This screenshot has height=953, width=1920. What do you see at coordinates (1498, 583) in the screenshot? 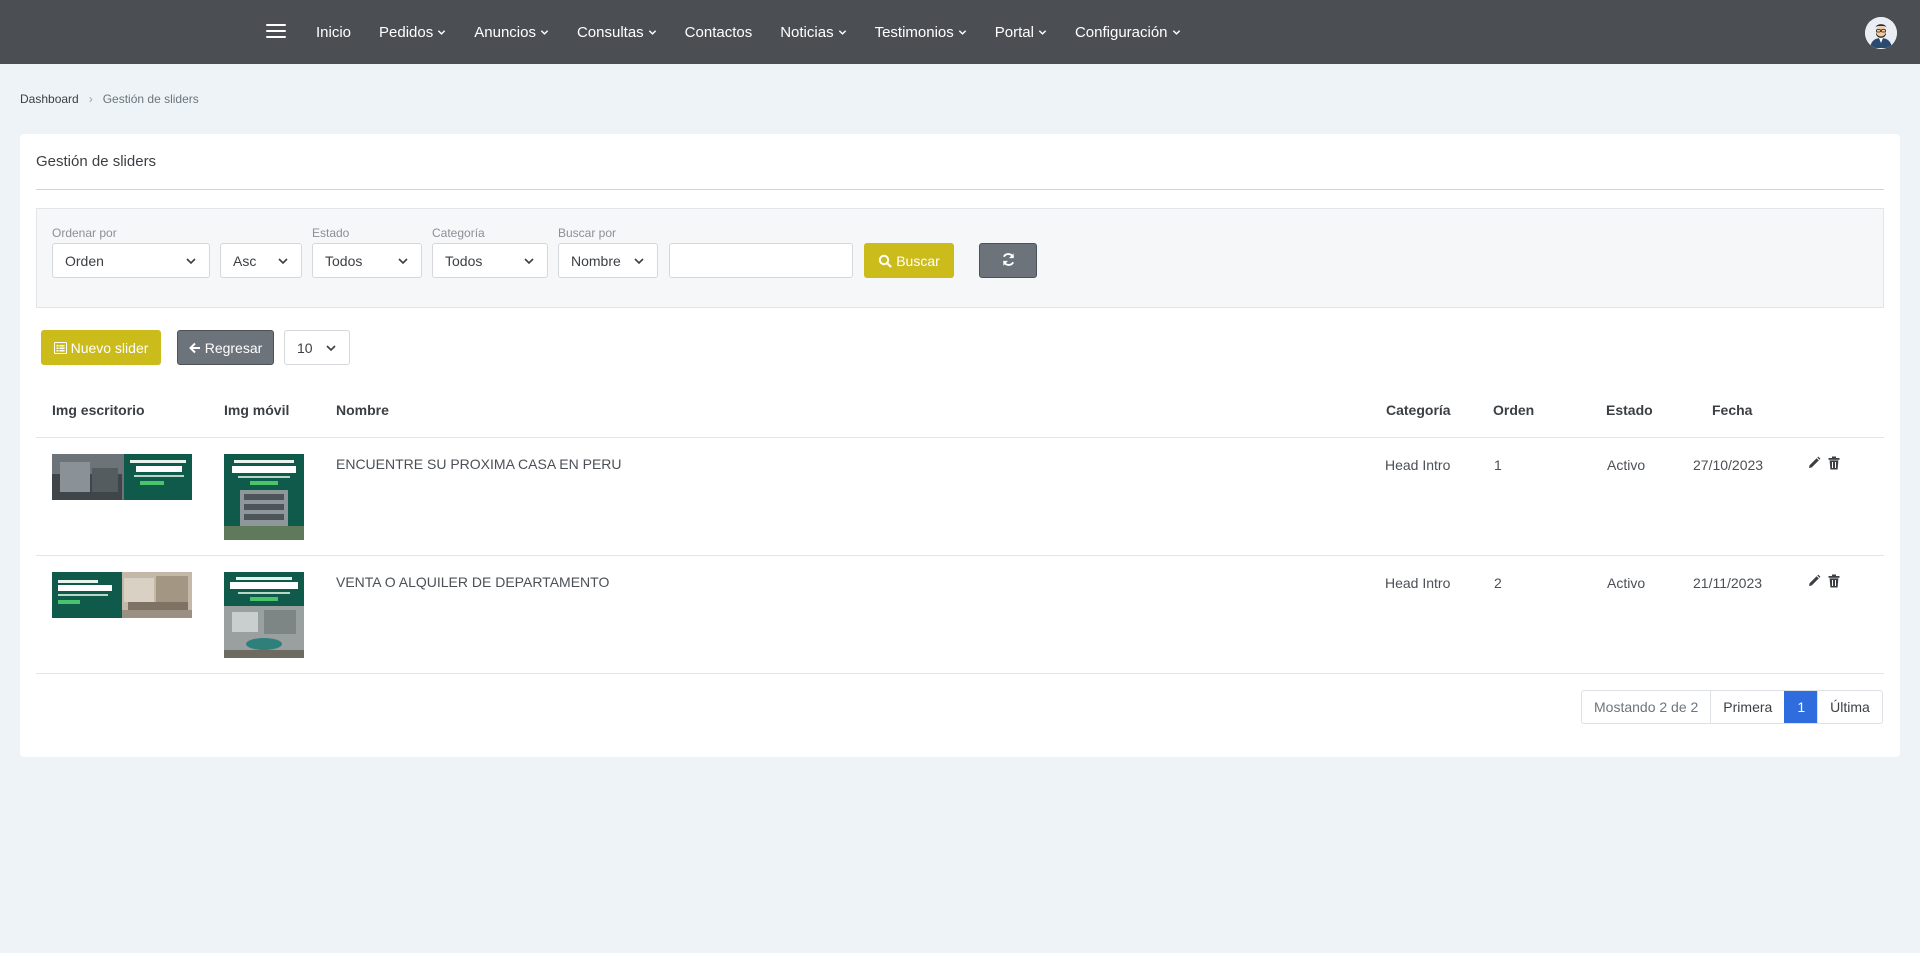
I see `slider-order: 2` at bounding box center [1498, 583].